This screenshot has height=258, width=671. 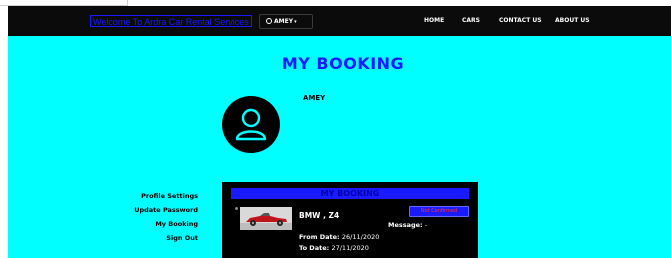 I want to click on to-date-label: To Date:, so click(x=314, y=248).